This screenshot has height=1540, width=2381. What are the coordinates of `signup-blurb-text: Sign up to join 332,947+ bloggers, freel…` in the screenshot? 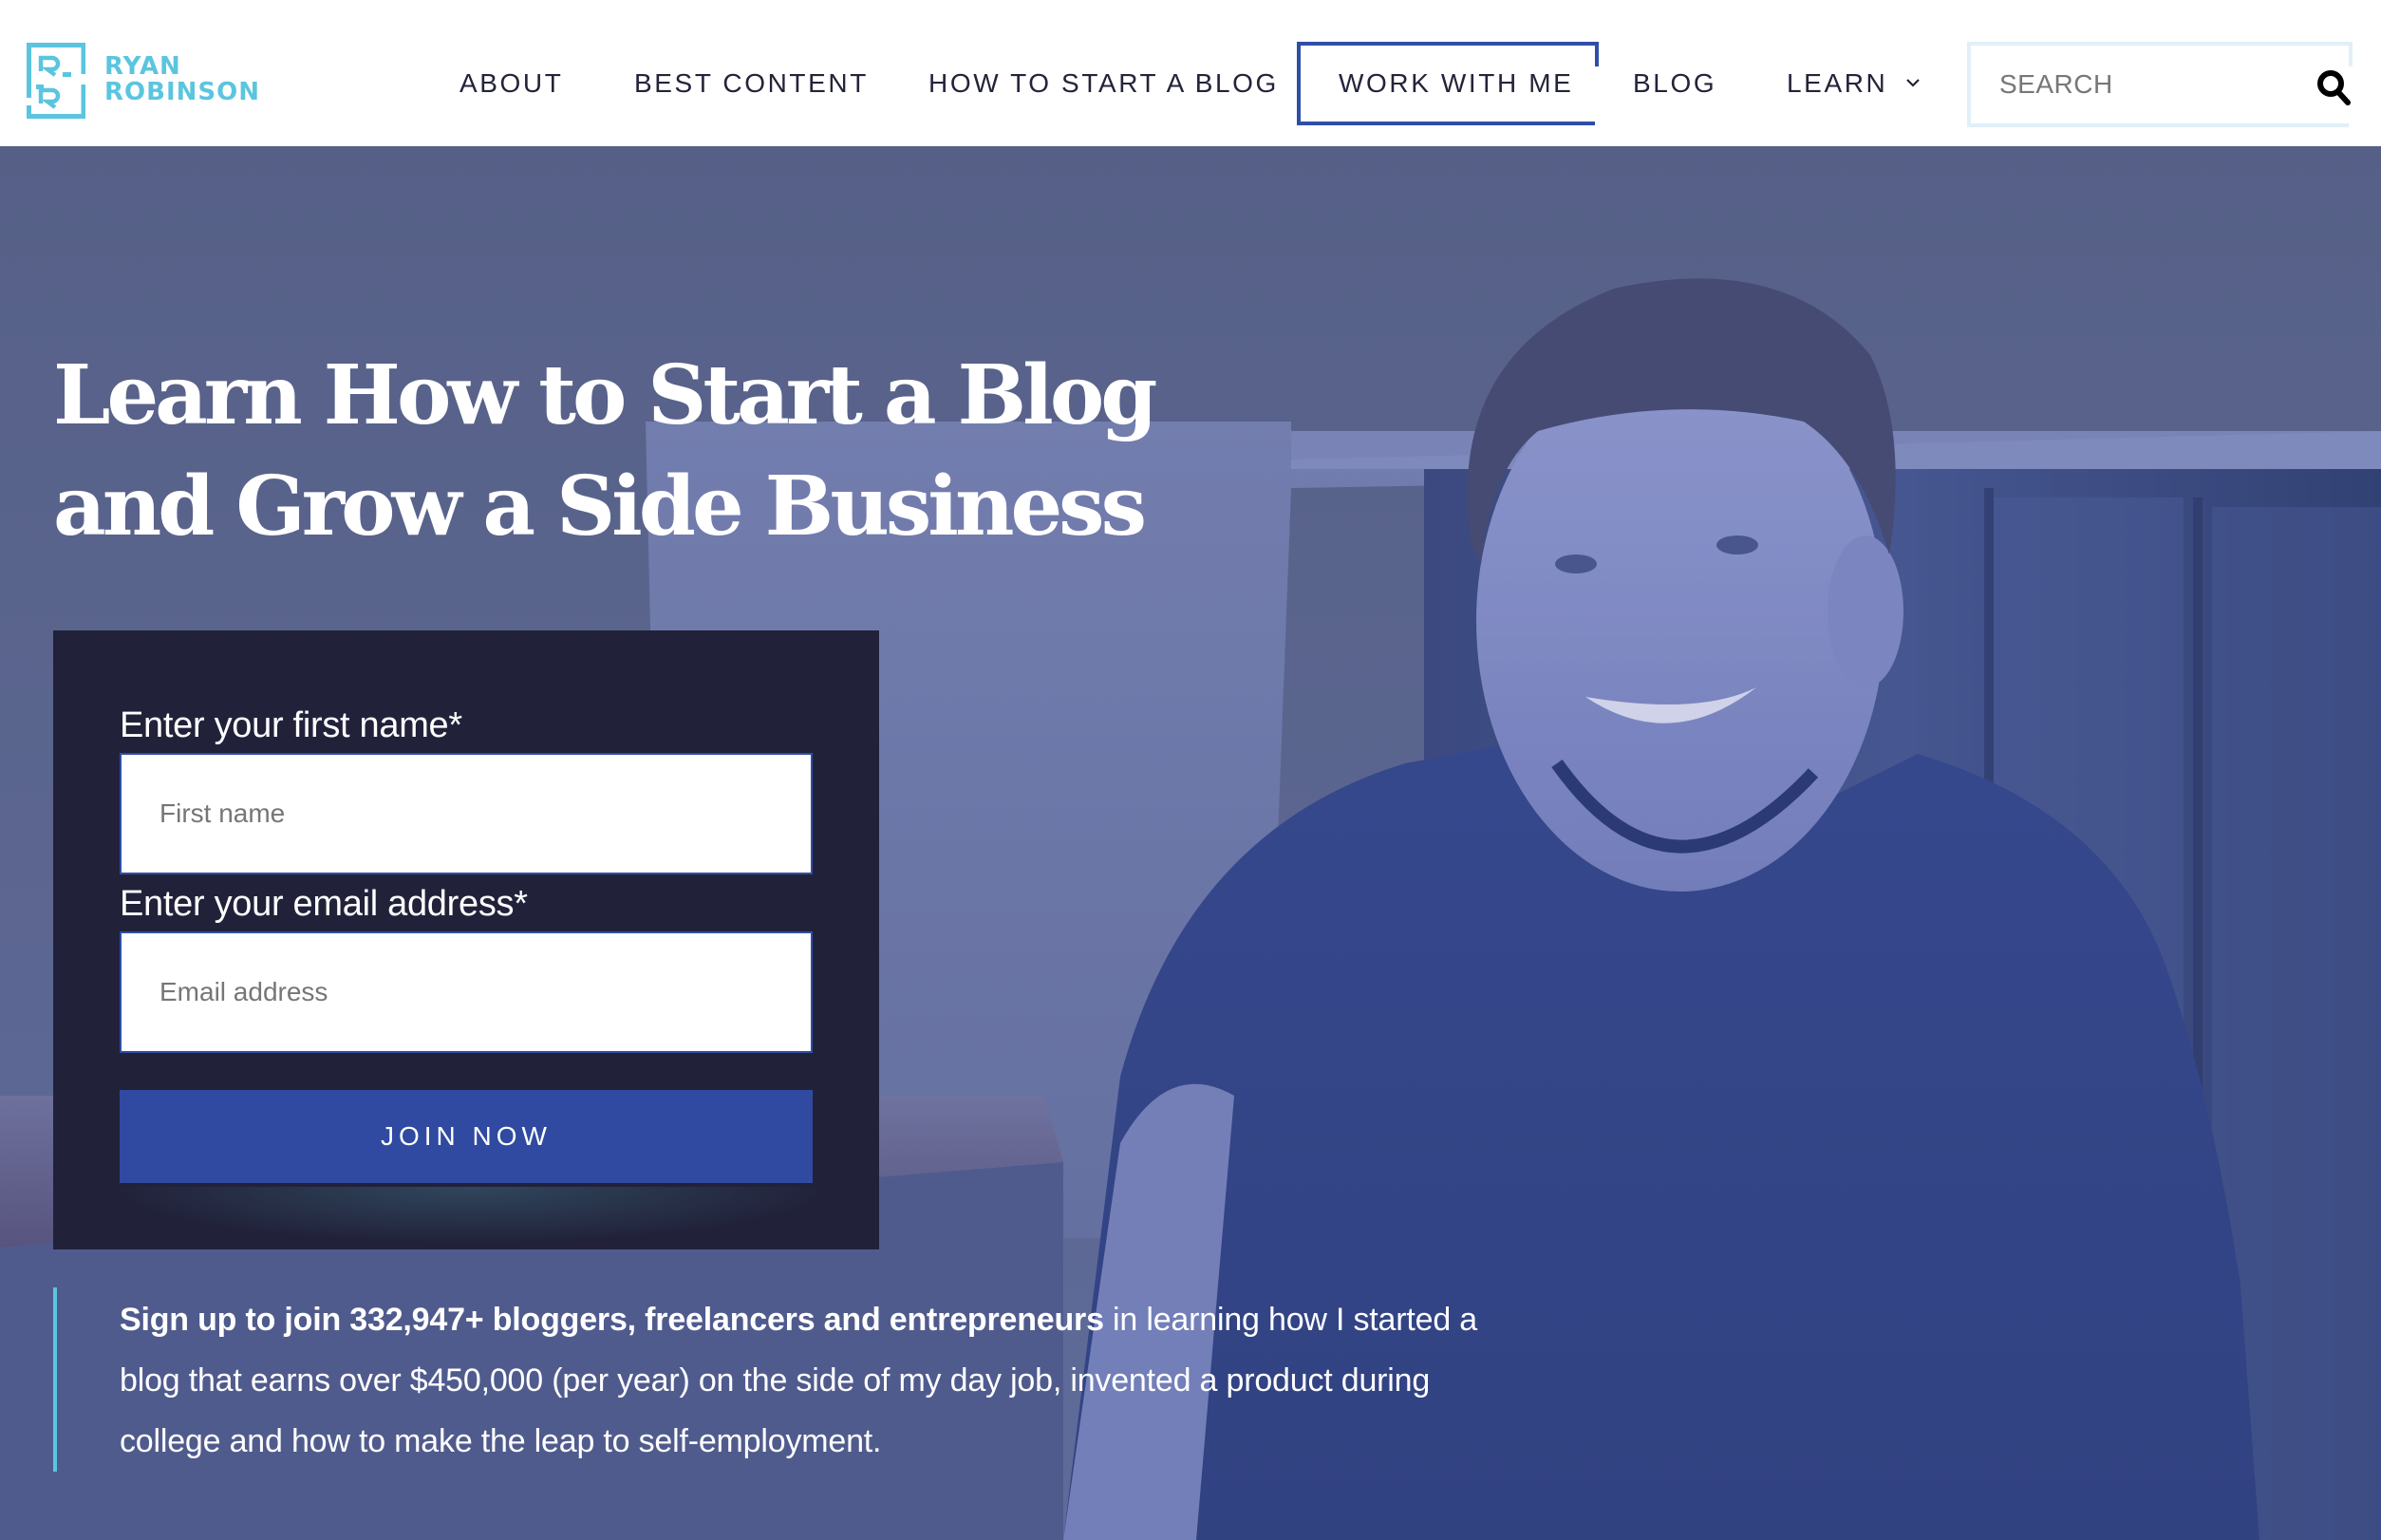 It's located at (804, 1381).